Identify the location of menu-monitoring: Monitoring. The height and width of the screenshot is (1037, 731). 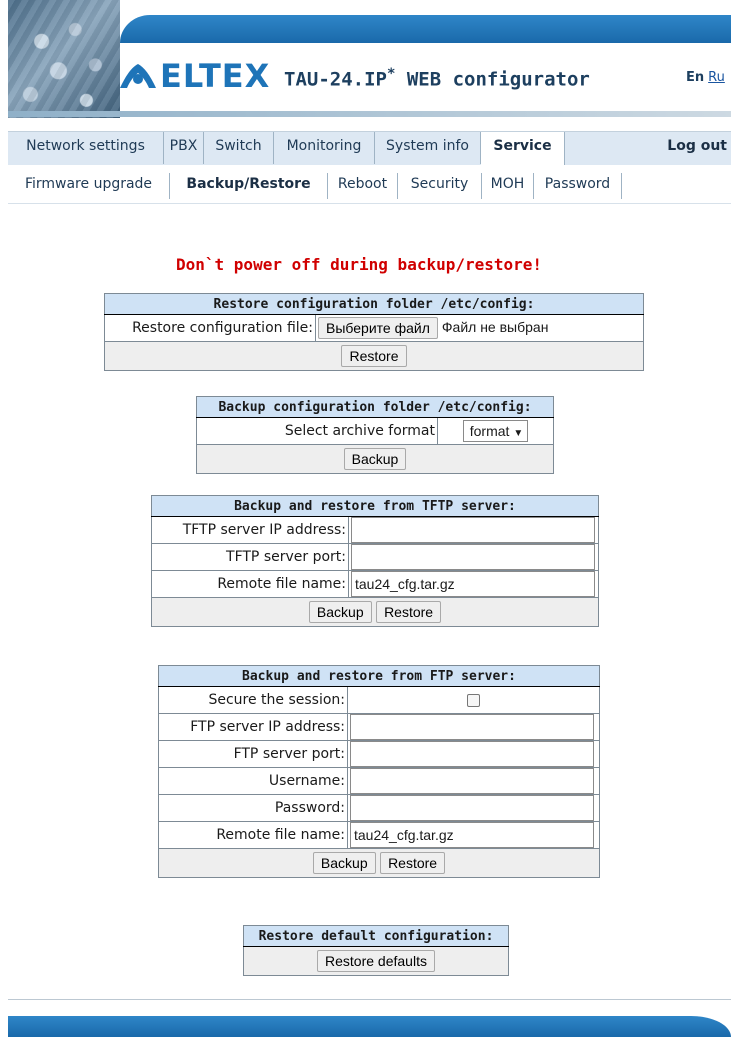
(324, 148).